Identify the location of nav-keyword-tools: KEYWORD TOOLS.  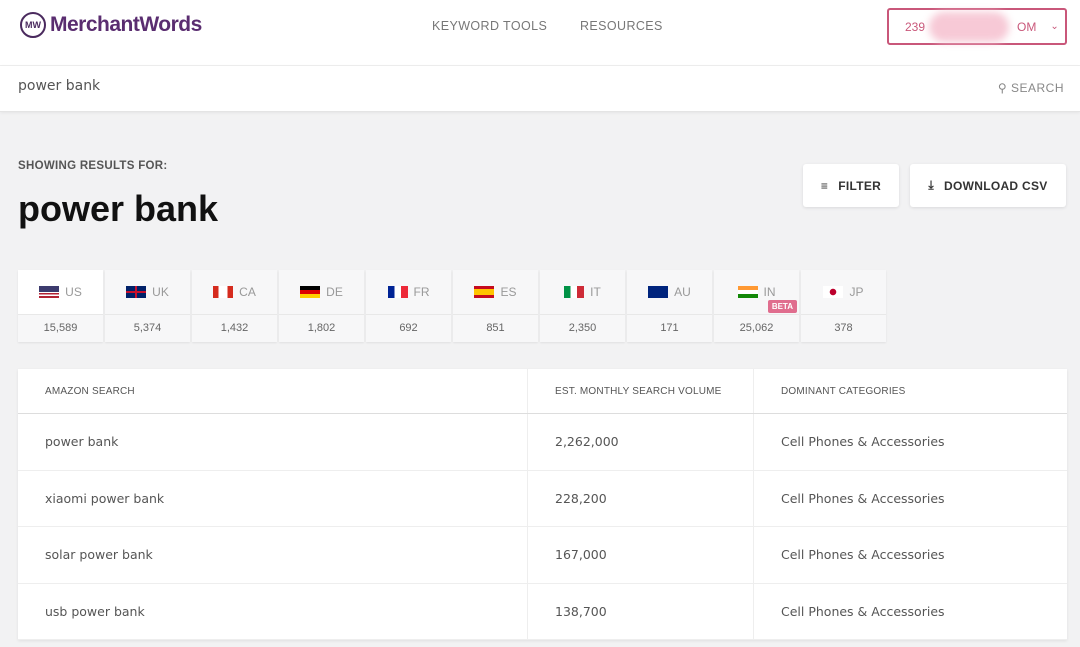
(489, 26).